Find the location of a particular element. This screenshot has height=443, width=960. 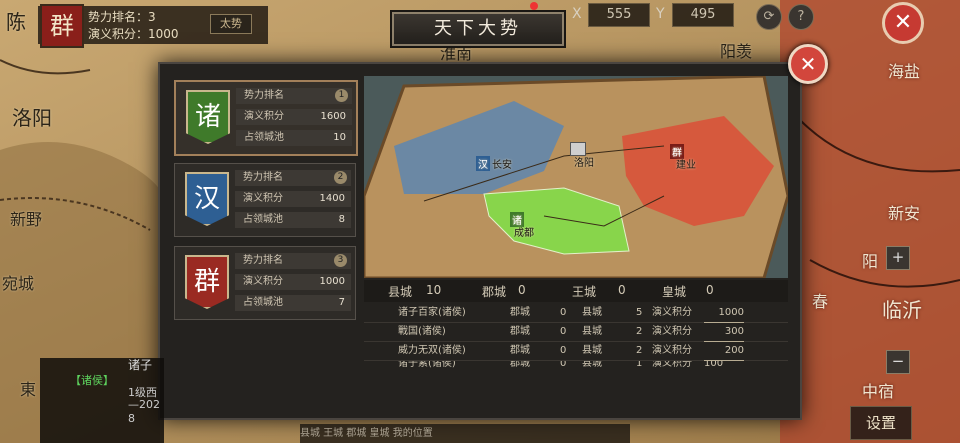

city-changan: 长安 is located at coordinates (502, 163).